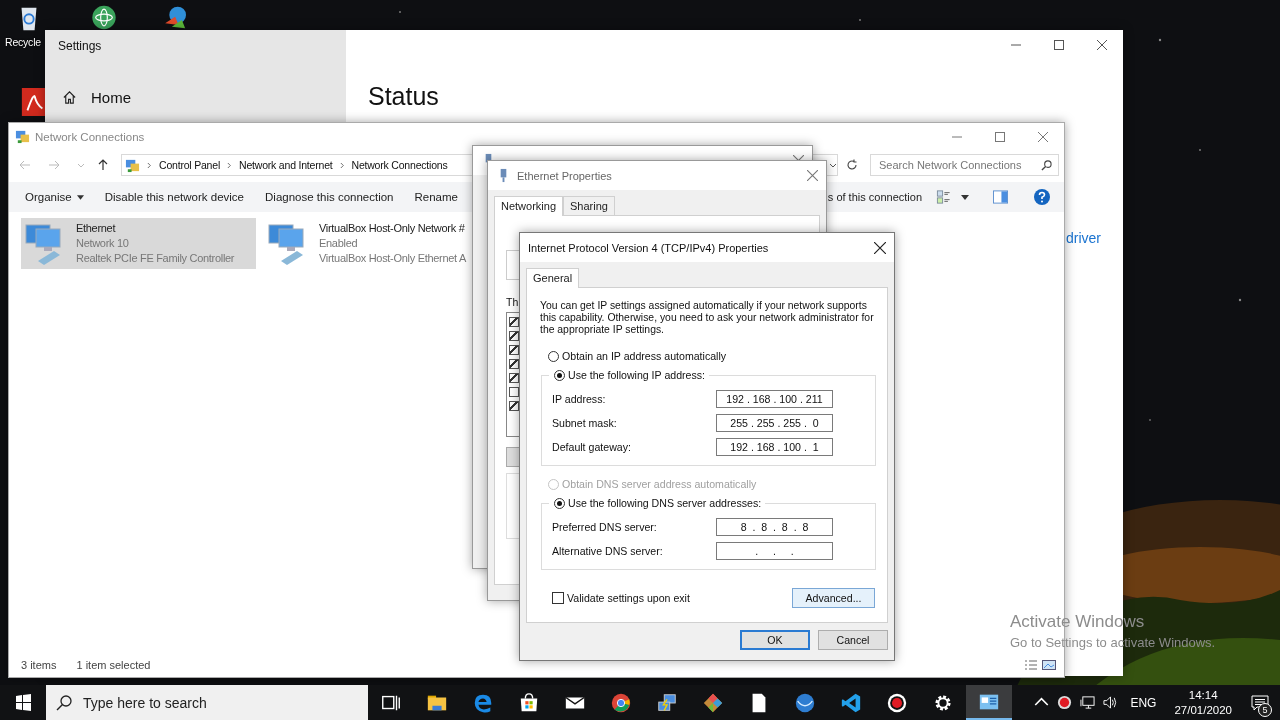 The image size is (1280, 720). What do you see at coordinates (707, 318) in the screenshot?
I see `instruction-text: You can get IP settings assigned automatically if your network supports this capability. Otherwise, you need to ask your network administrator for the appropriate IP settings.` at bounding box center [707, 318].